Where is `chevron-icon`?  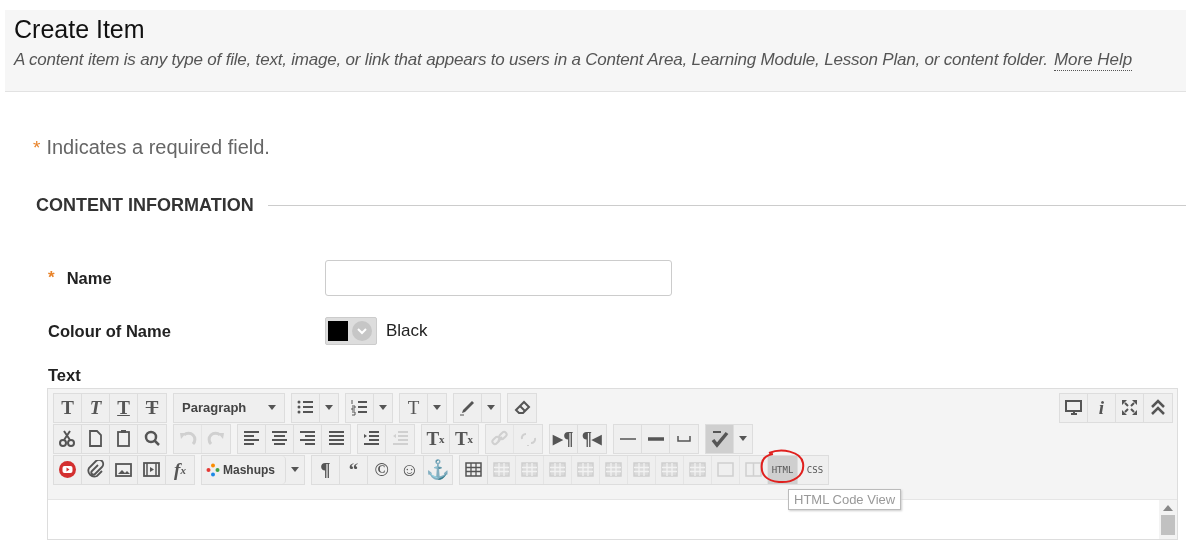 chevron-icon is located at coordinates (362, 331).